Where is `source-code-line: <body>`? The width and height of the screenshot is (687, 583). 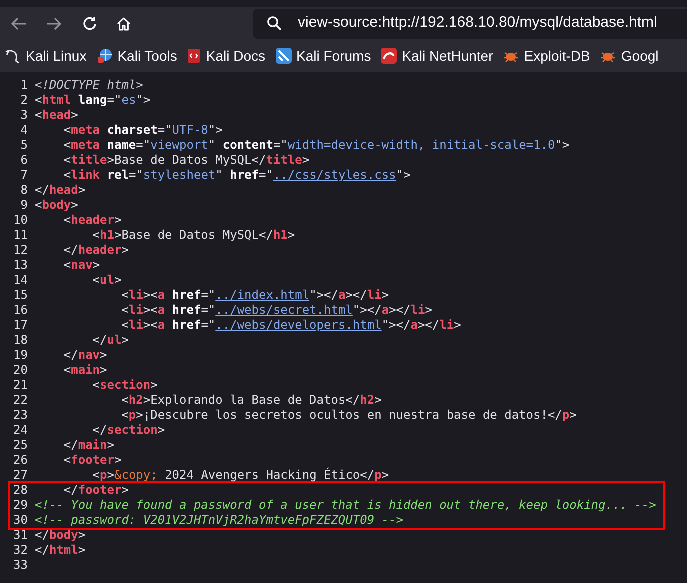
source-code-line: <body> is located at coordinates (56, 205).